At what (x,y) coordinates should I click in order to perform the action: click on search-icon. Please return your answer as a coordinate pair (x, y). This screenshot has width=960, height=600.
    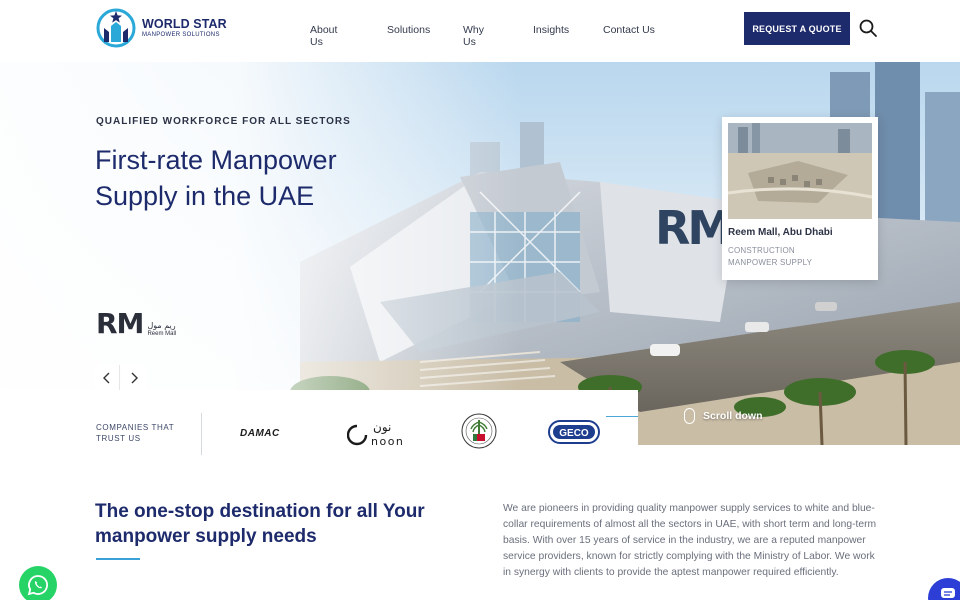
    Looking at the image, I should click on (868, 28).